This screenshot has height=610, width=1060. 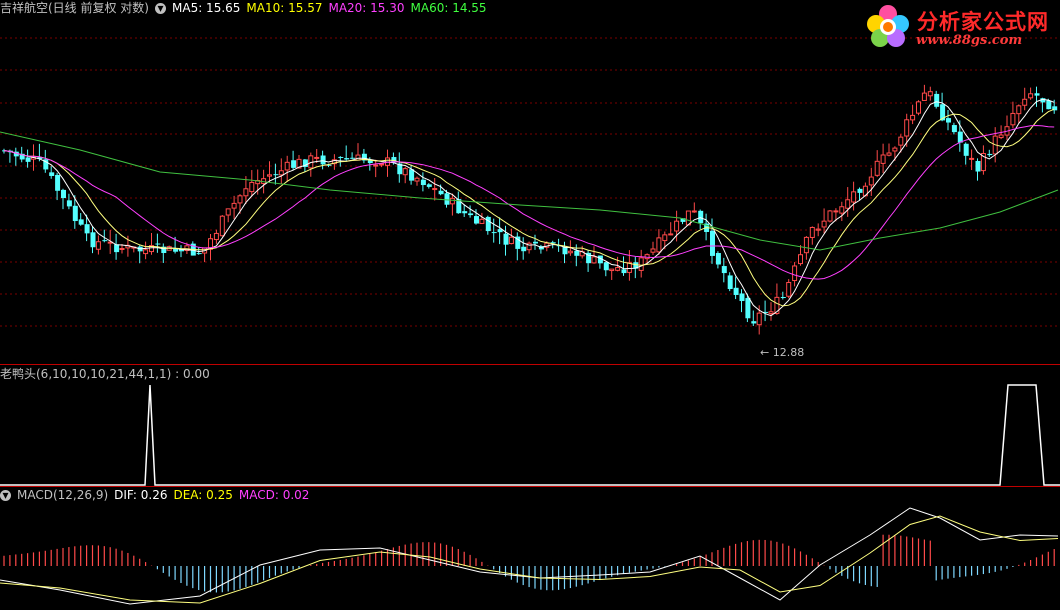 I want to click on logo-title: 分析家公式网, so click(x=983, y=21).